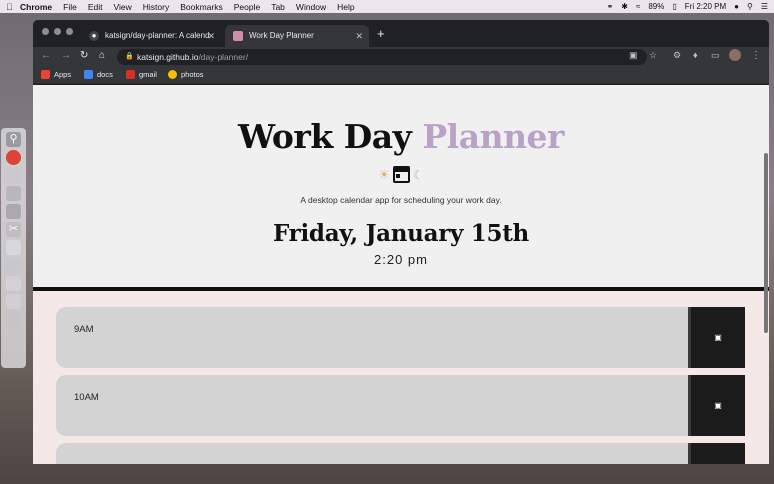 The width and height of the screenshot is (774, 484). Describe the element at coordinates (705, 6) in the screenshot. I see `clock: Fri 2:20 PM` at that location.